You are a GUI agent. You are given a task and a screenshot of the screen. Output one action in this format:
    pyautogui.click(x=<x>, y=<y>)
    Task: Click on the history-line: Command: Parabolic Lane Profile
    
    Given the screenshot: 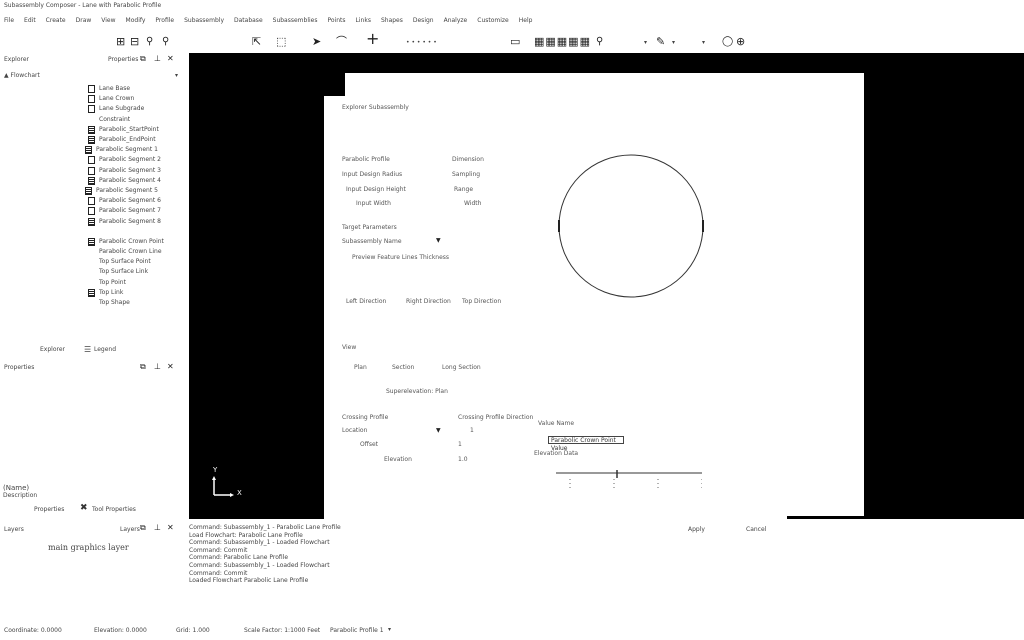 What is the action you would take?
    pyautogui.click(x=239, y=558)
    